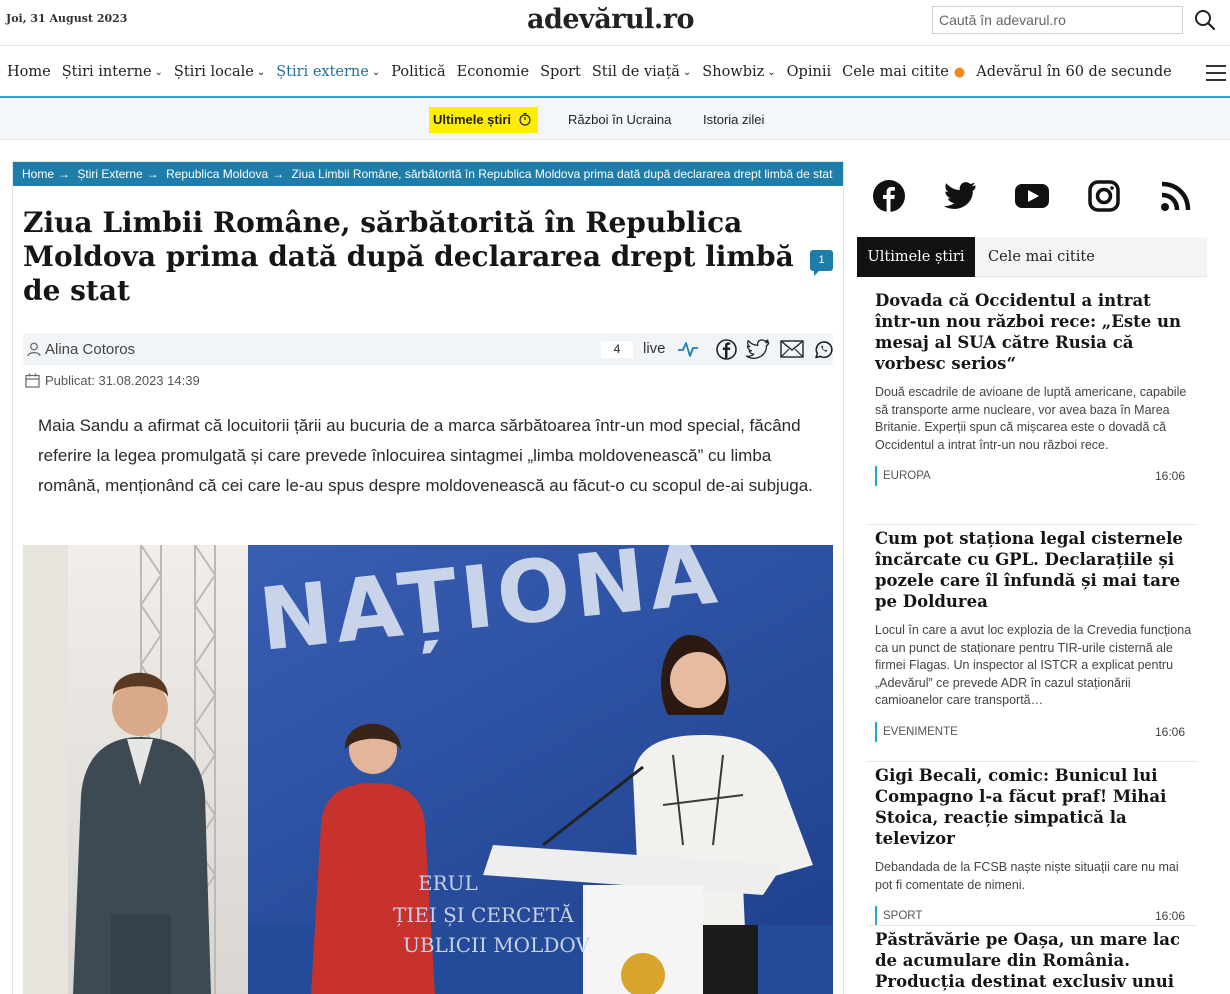 The image size is (1230, 994). I want to click on nav-economie: Economie, so click(493, 72).